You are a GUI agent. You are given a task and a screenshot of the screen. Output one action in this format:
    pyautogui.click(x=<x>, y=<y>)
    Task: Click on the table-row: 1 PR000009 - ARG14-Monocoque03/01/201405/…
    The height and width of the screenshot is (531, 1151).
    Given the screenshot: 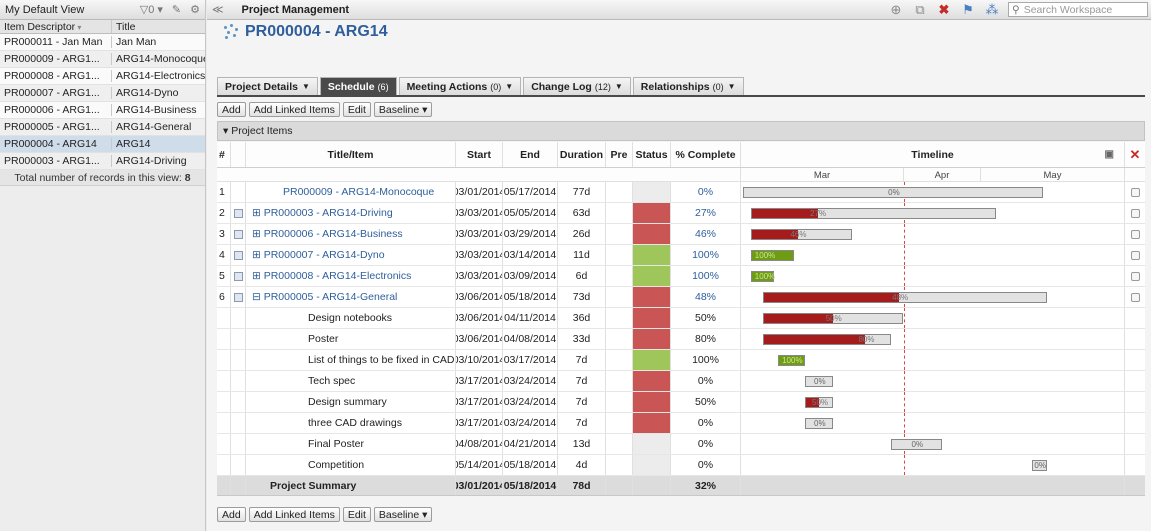 What is the action you would take?
    pyautogui.click(x=681, y=192)
    